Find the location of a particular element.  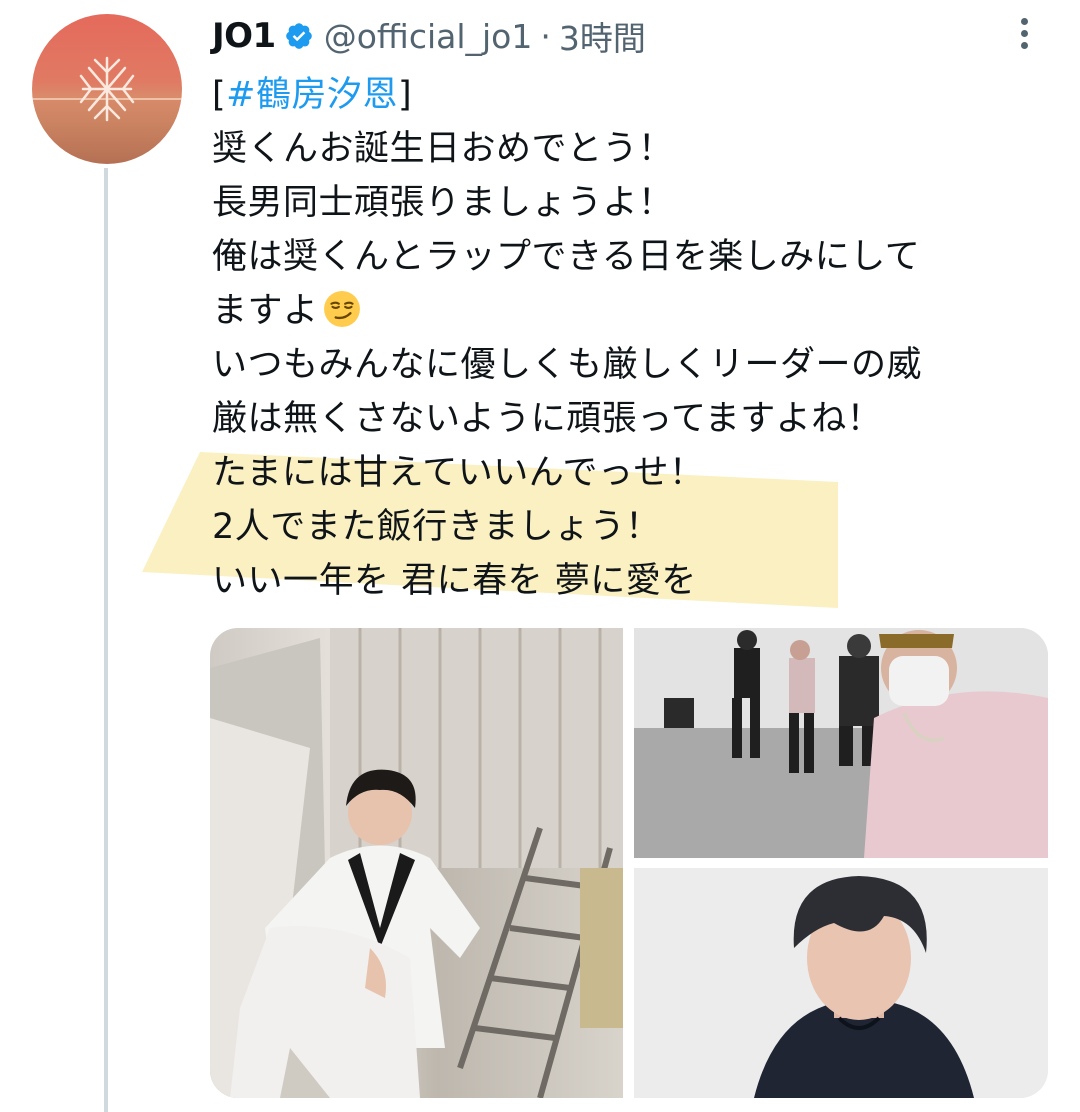

photo-dance-practice-room is located at coordinates (841, 743).